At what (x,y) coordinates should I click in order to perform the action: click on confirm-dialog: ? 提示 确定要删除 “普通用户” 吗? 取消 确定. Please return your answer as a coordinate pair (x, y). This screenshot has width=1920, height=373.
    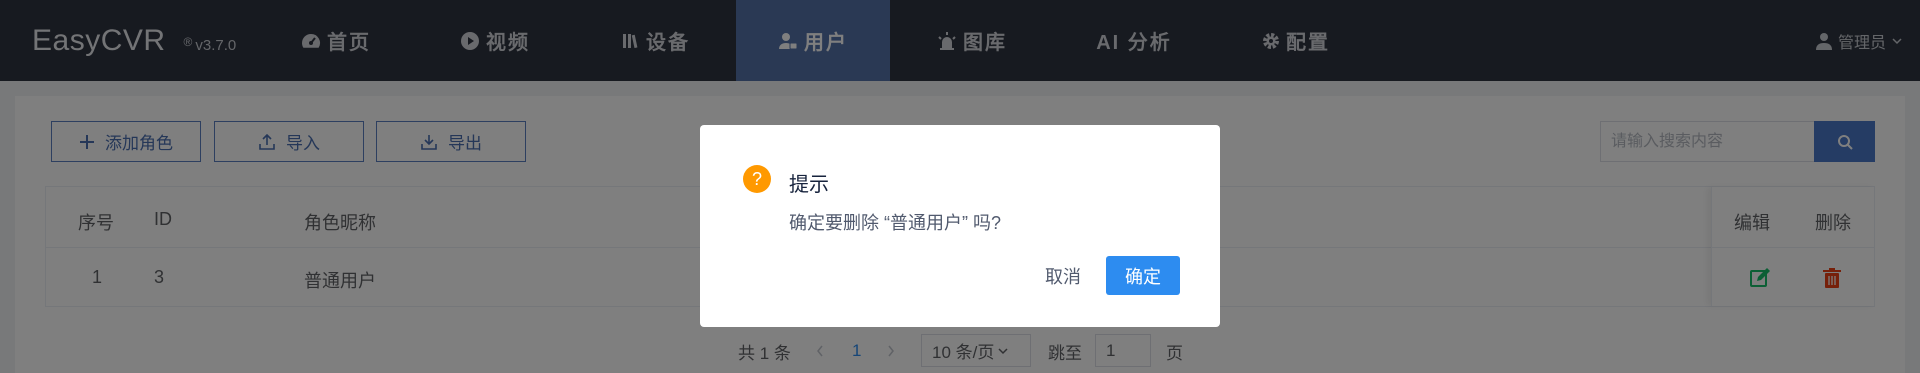
    Looking at the image, I should click on (960, 226).